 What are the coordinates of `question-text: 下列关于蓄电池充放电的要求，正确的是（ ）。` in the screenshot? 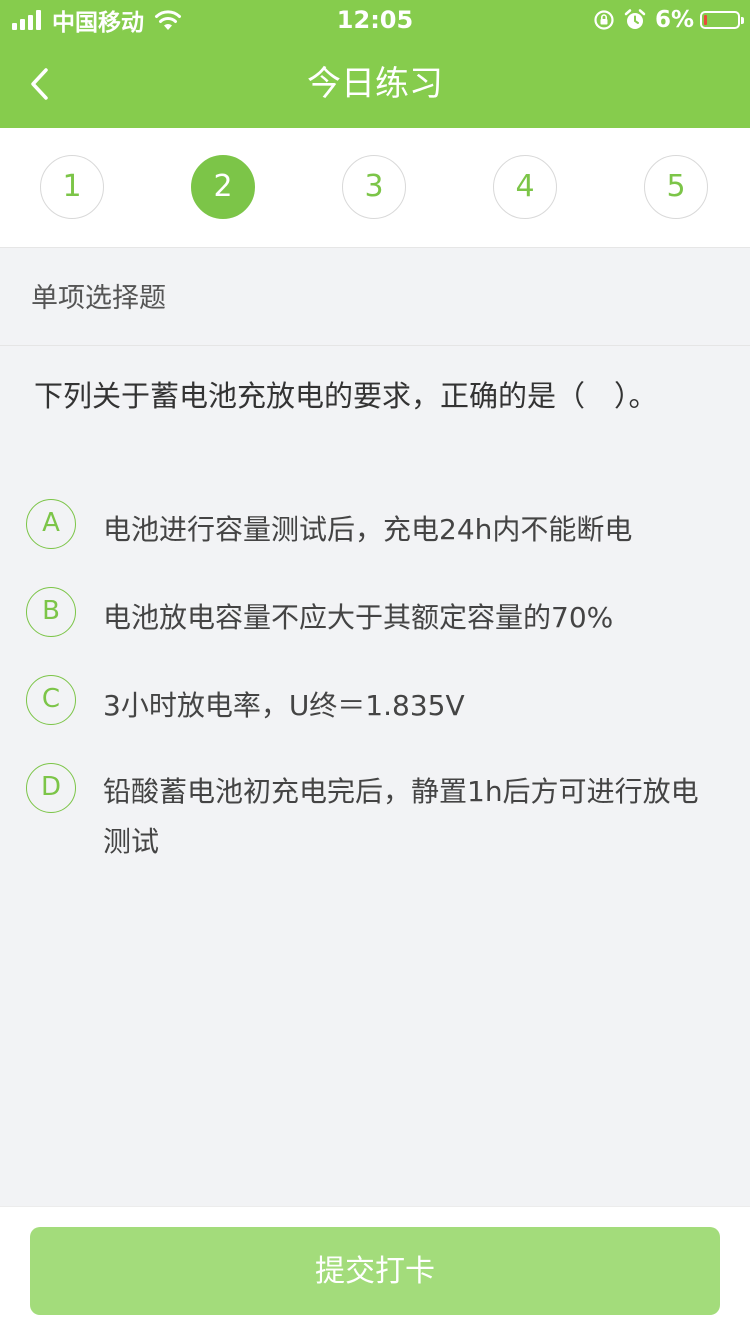 It's located at (346, 396).